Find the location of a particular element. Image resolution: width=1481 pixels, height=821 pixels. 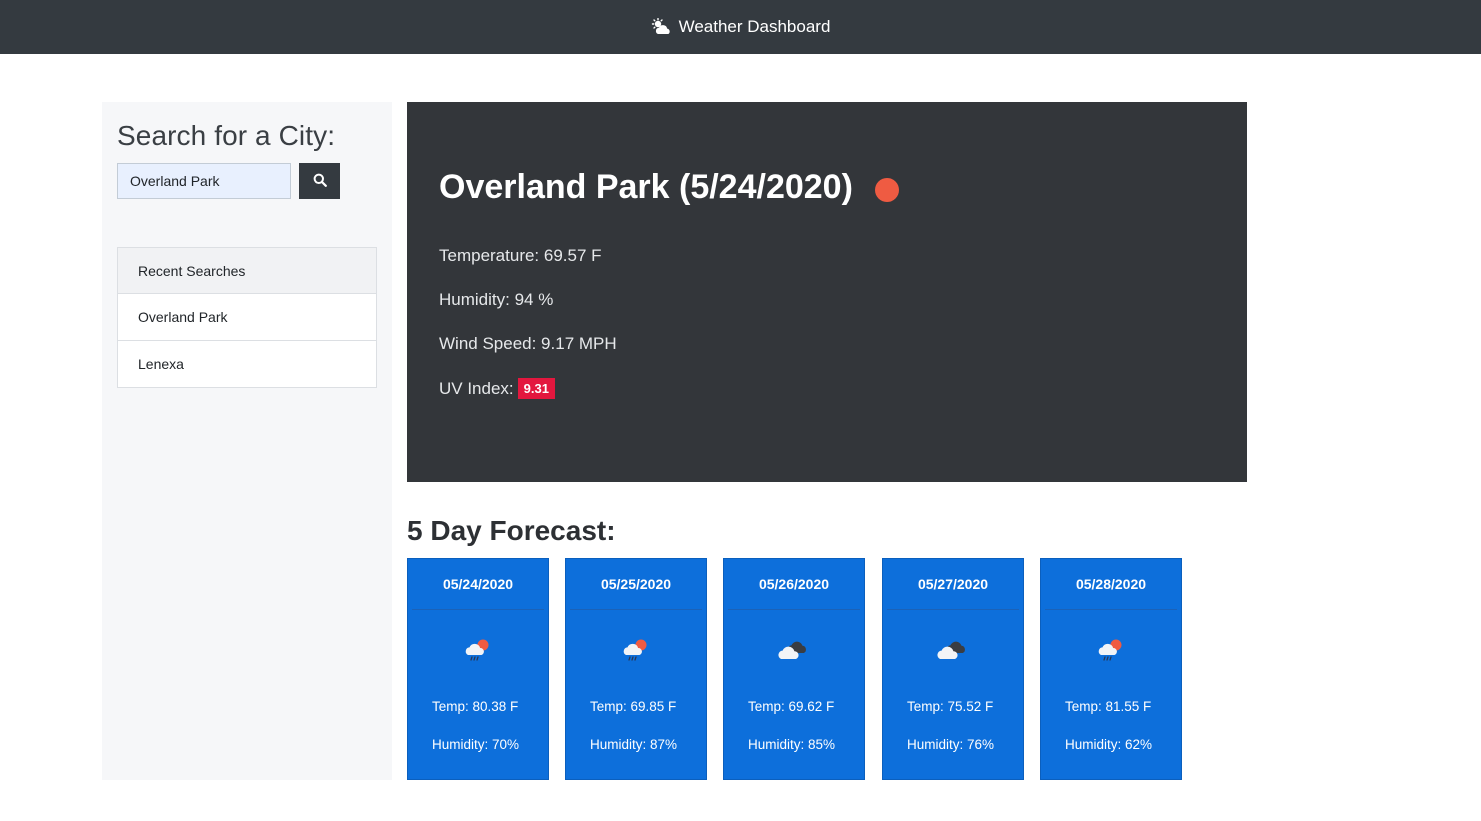

navbar-title: Weather Dashboard is located at coordinates (754, 26).